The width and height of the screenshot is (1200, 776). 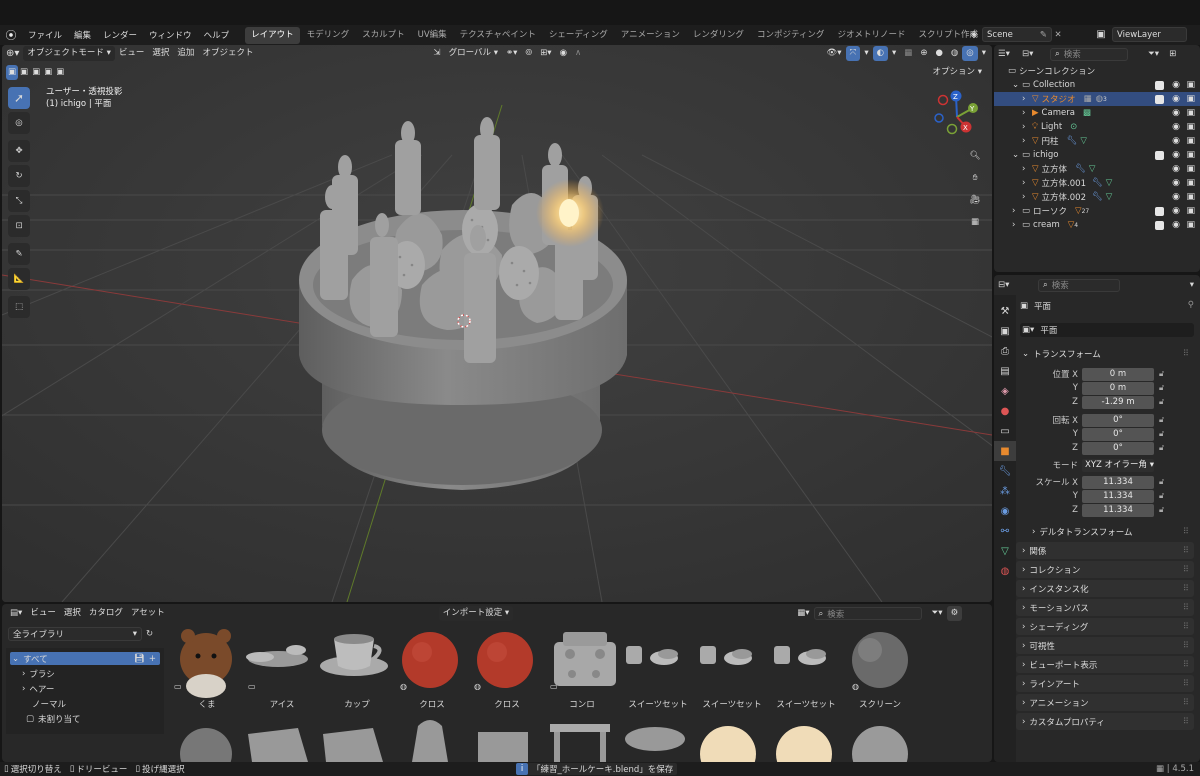 I want to click on outliner-row: › ▶ Camera ▩ ◉ ▣, so click(x=1097, y=113).